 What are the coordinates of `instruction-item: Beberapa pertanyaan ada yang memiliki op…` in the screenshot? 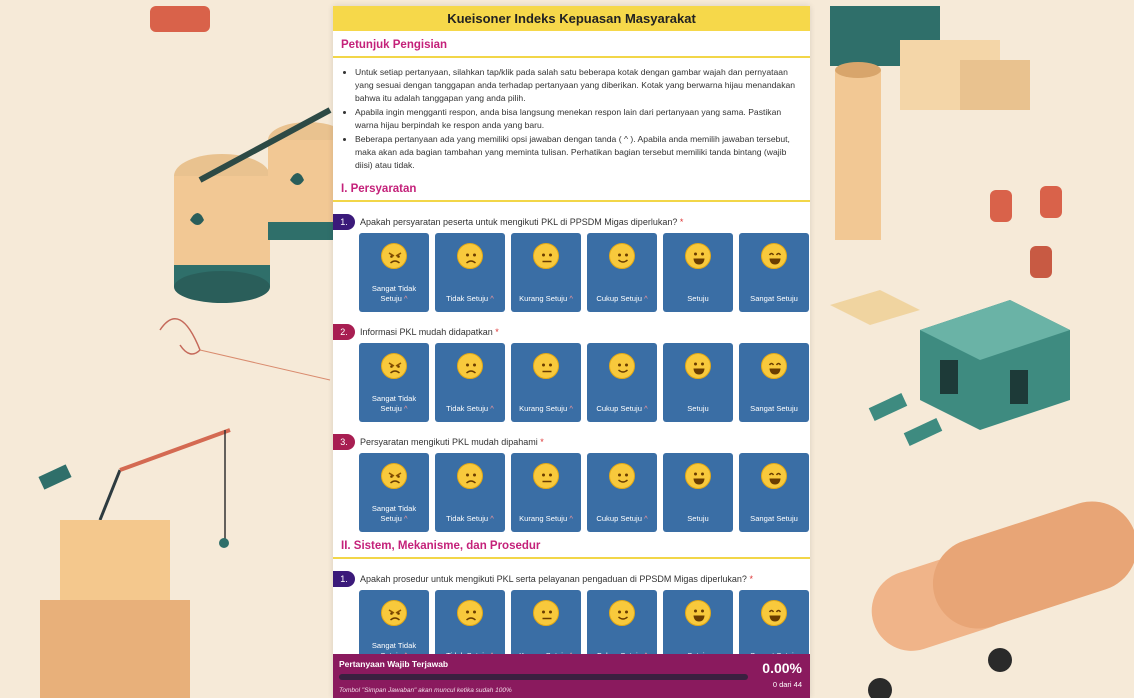 It's located at (577, 152).